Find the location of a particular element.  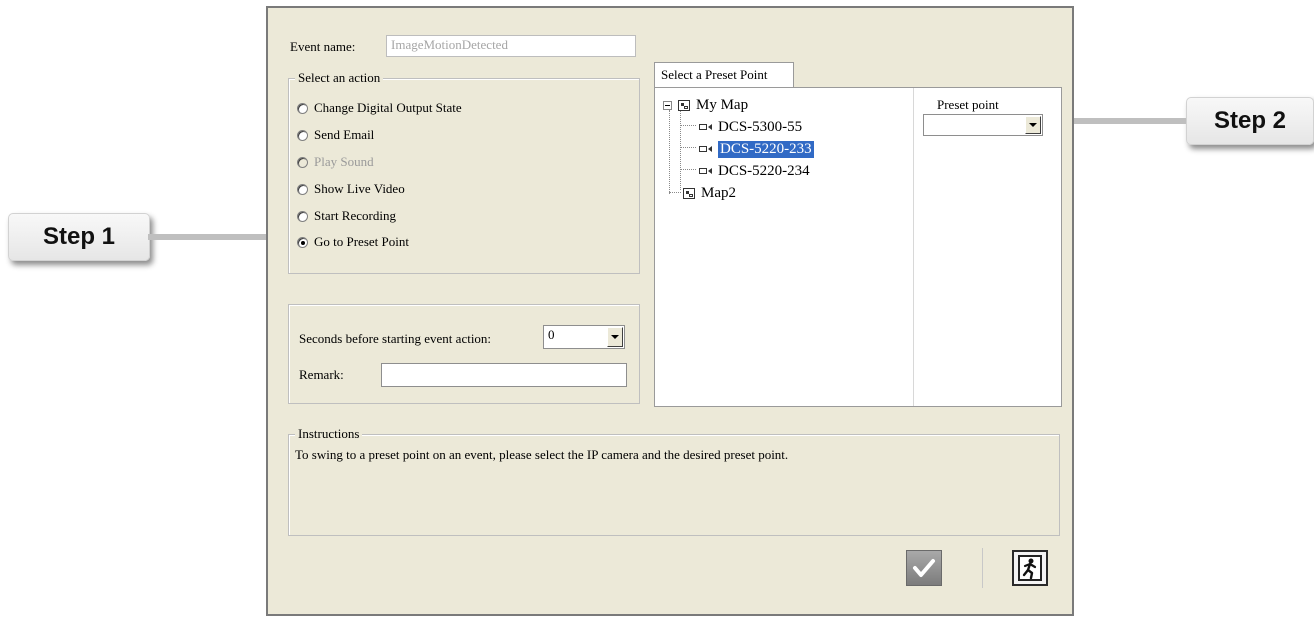

preset-point-select is located at coordinates (983, 125).